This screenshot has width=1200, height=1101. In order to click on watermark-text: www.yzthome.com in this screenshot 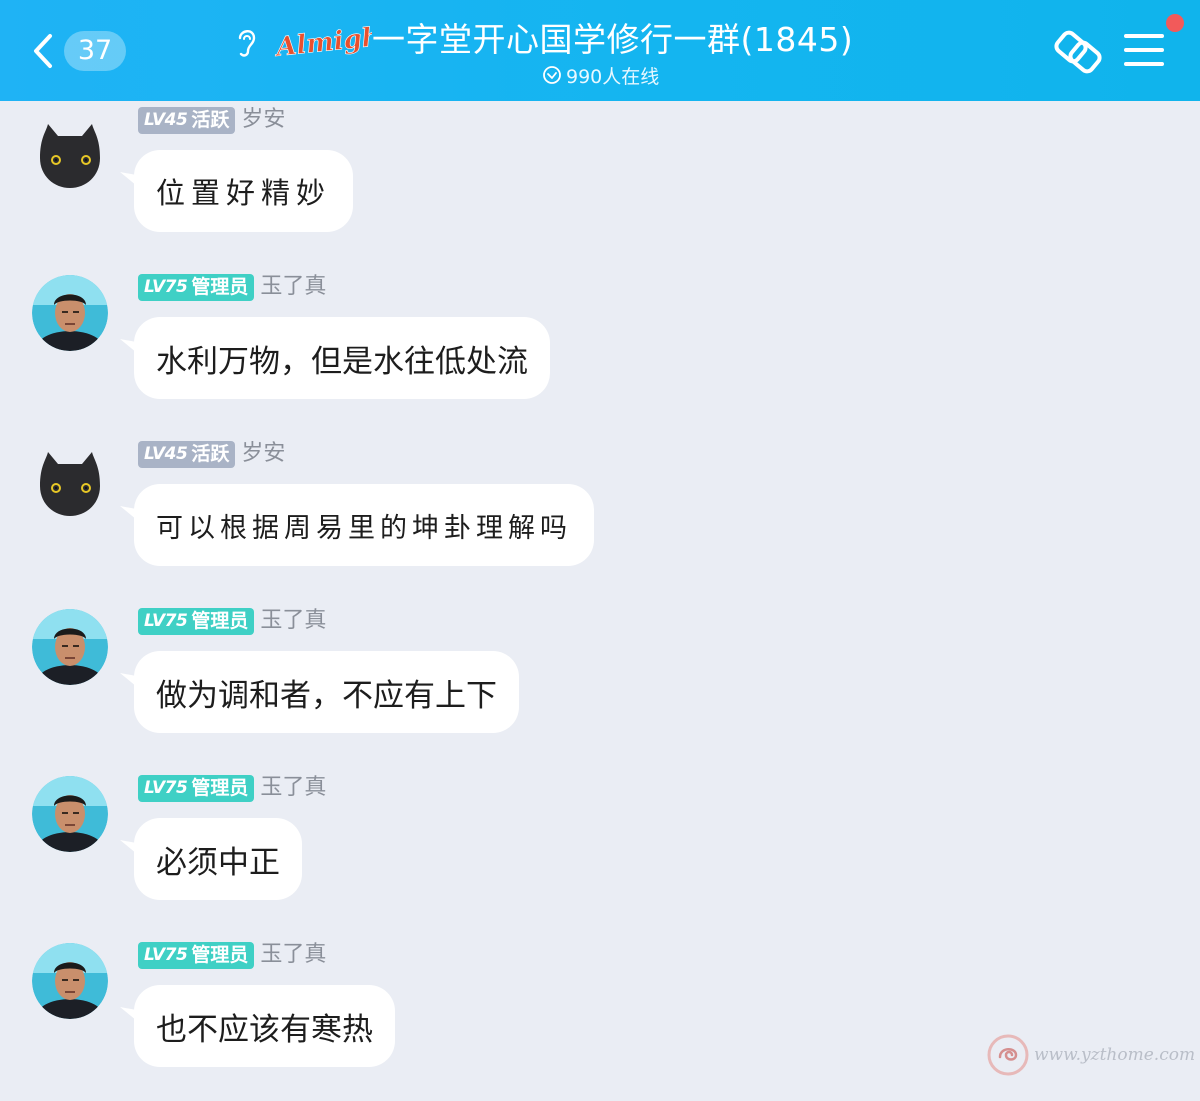, I will do `click(1115, 1055)`.